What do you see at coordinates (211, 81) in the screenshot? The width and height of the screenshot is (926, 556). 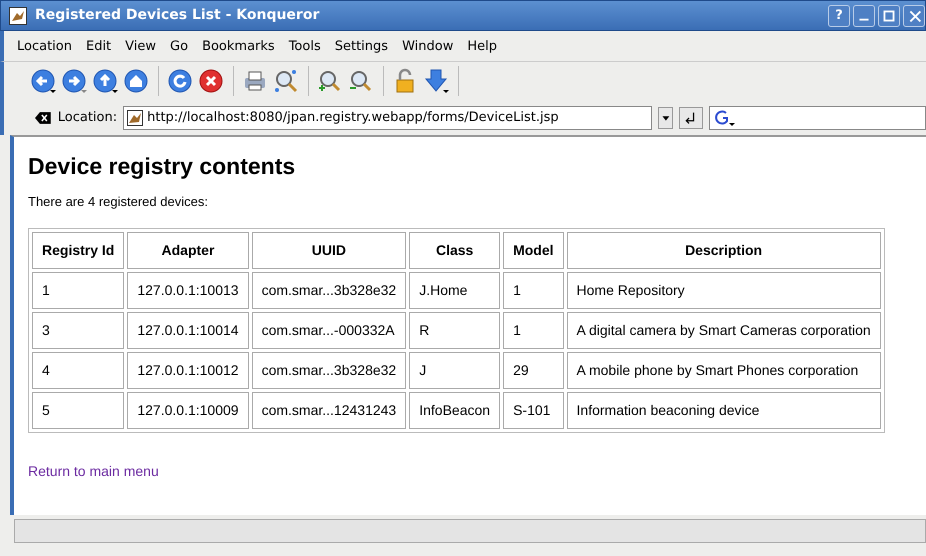 I see `stop-icon` at bounding box center [211, 81].